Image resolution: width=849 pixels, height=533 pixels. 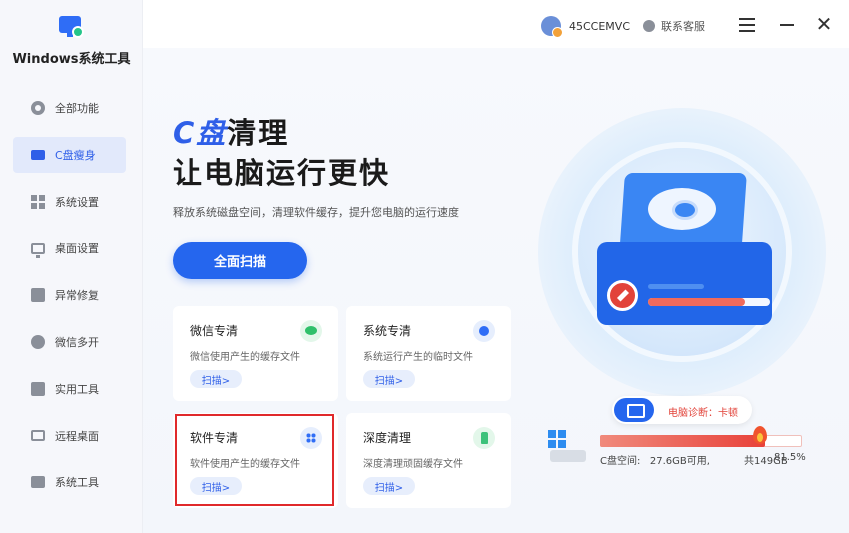 I want to click on sidebar-item-desktop-settings: 桌面设置, so click(x=69, y=248).